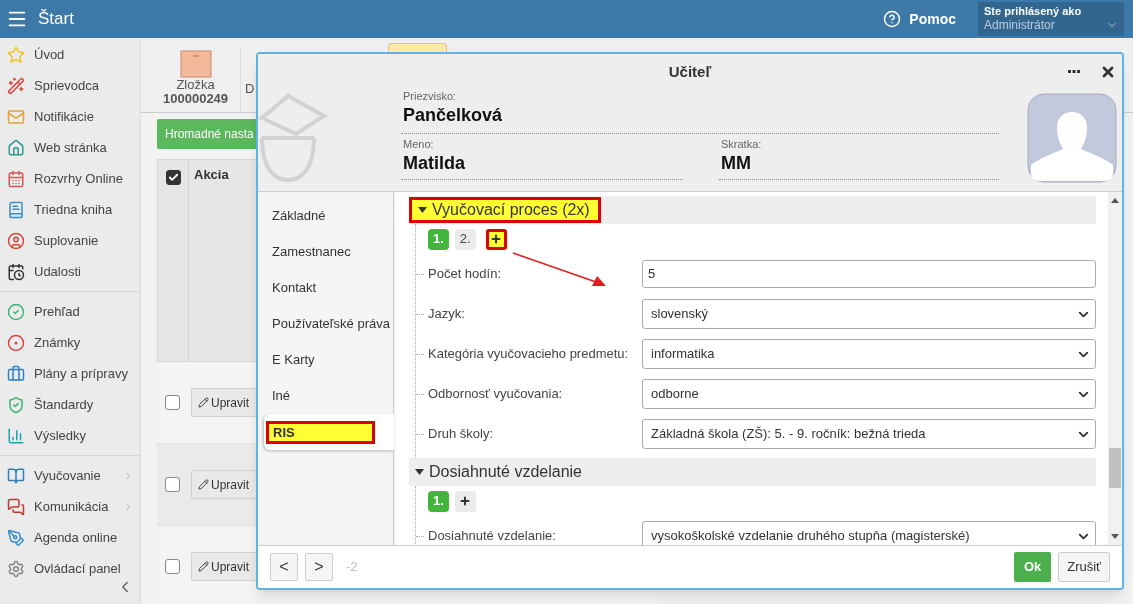 Image resolution: width=1133 pixels, height=604 pixels. What do you see at coordinates (492, 536) in the screenshot?
I see `field-label: Dosiahnuté vzdelanie:` at bounding box center [492, 536].